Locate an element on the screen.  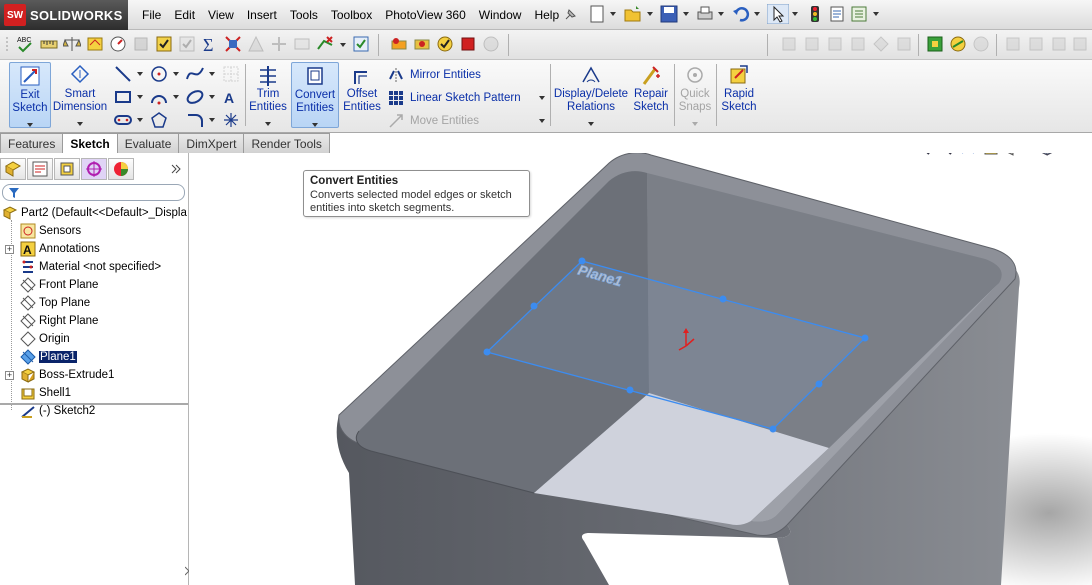
save-dropdown-icon is located at coordinates (686, 14).